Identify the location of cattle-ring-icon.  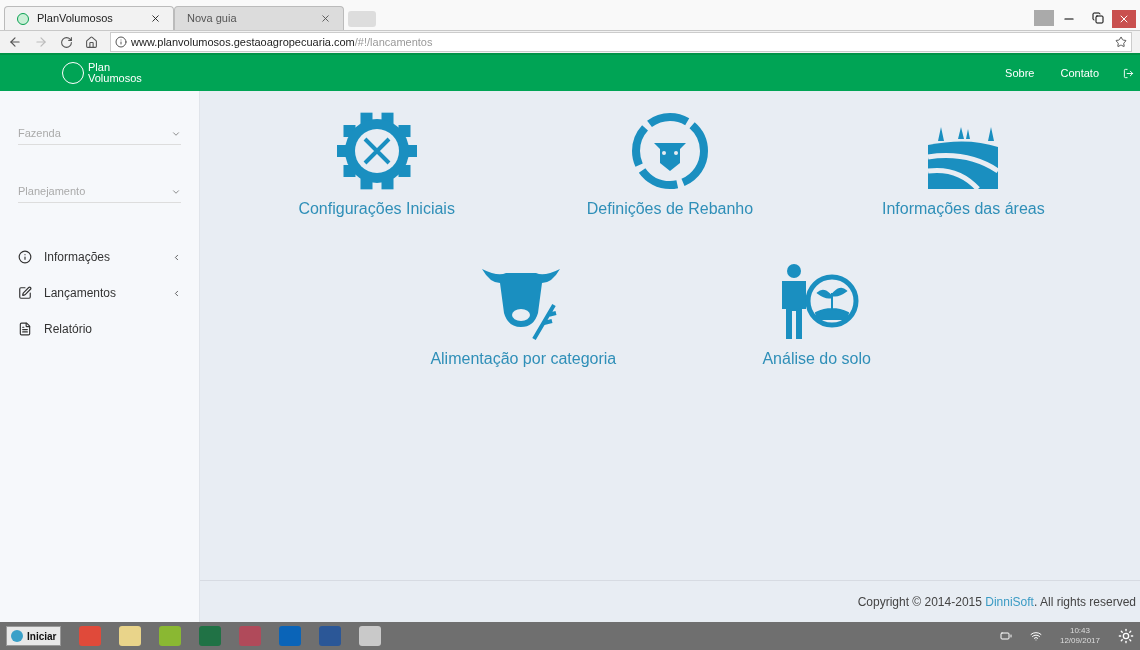
(670, 151).